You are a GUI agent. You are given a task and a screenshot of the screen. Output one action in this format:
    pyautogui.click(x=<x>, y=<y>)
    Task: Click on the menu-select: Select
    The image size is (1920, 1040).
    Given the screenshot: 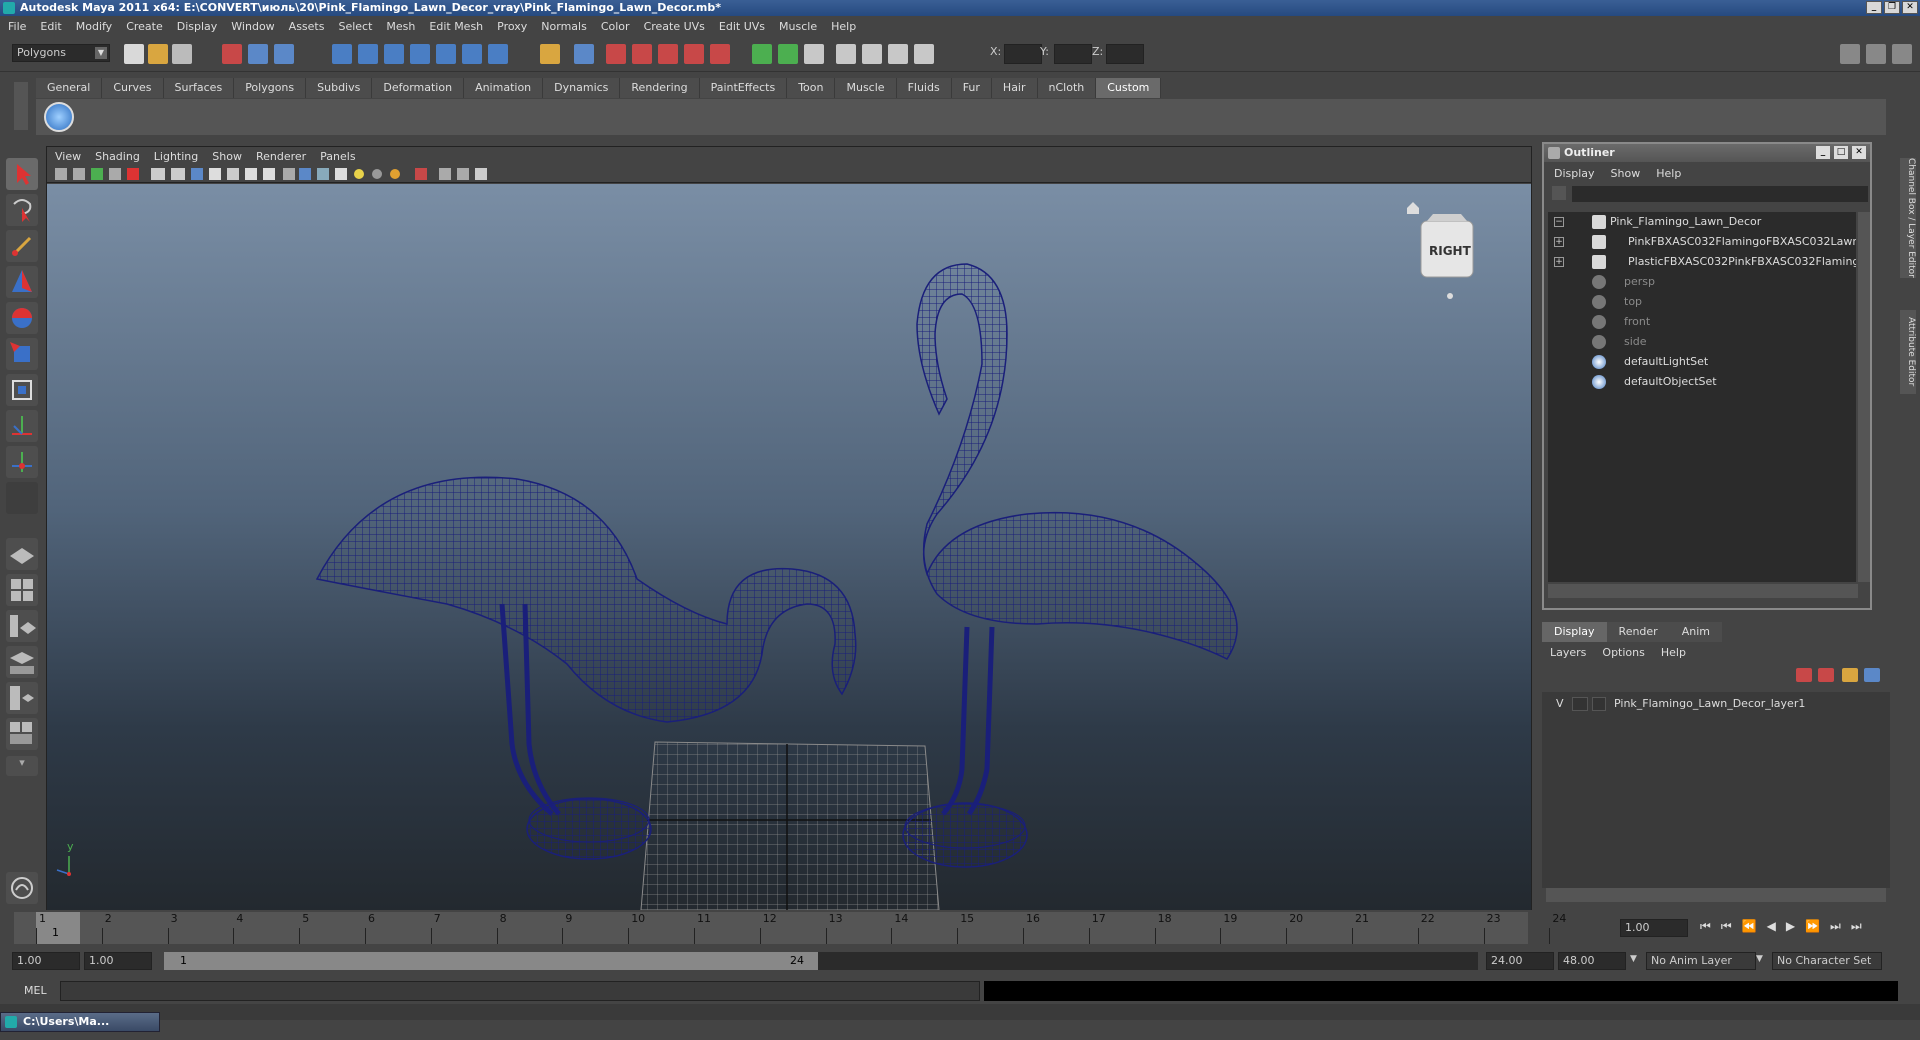 What is the action you would take?
    pyautogui.click(x=355, y=26)
    